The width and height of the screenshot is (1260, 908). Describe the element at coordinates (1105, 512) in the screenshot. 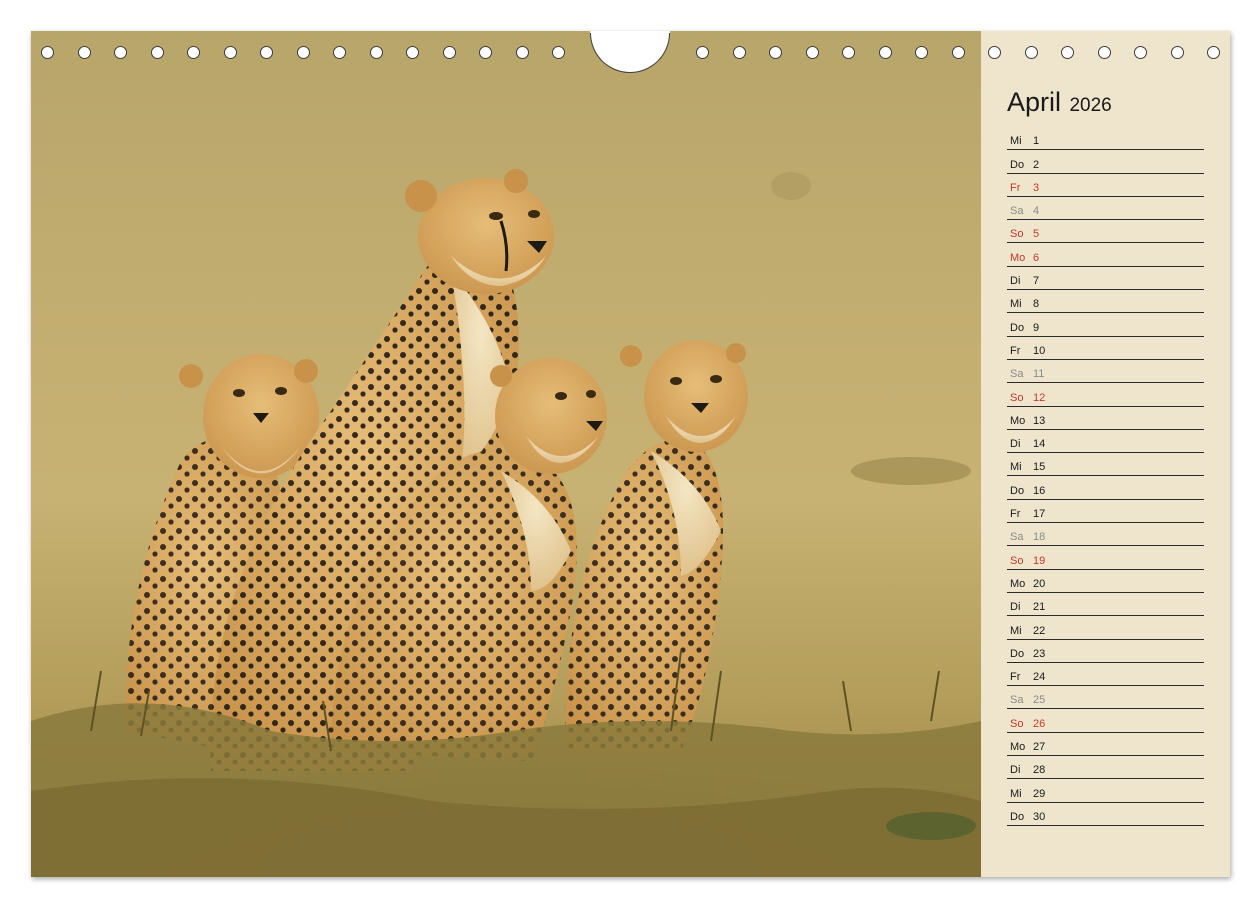

I see `day-row: Fr 17` at that location.